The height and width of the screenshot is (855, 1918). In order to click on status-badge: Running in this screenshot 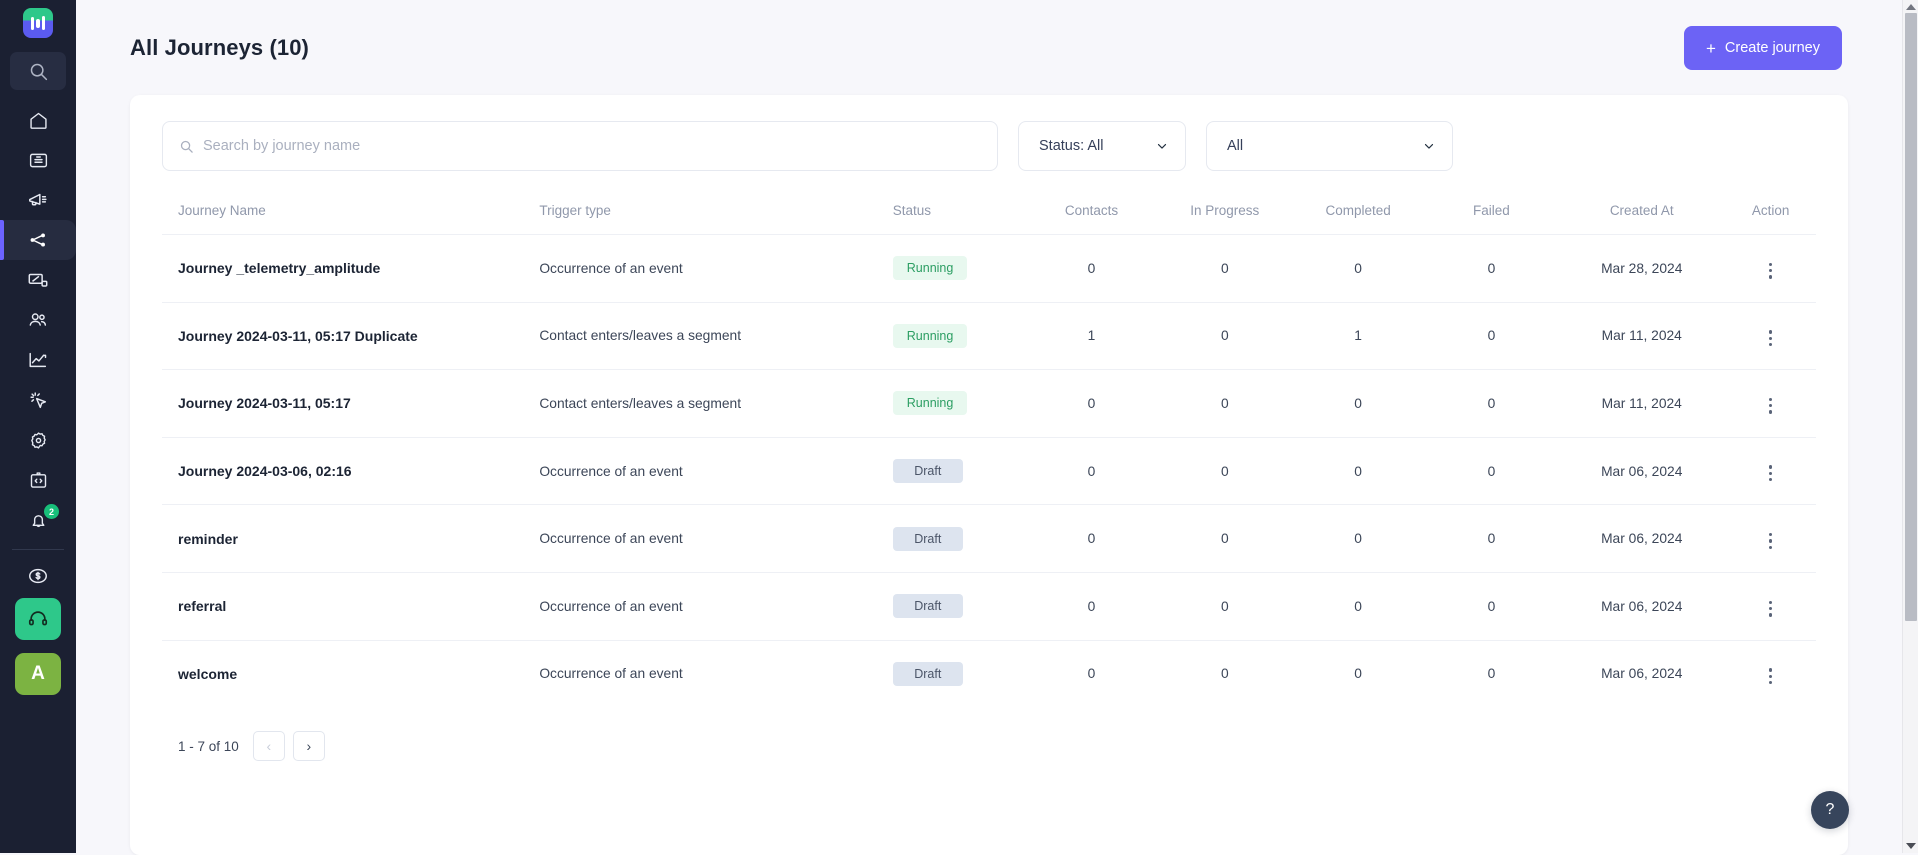, I will do `click(930, 403)`.